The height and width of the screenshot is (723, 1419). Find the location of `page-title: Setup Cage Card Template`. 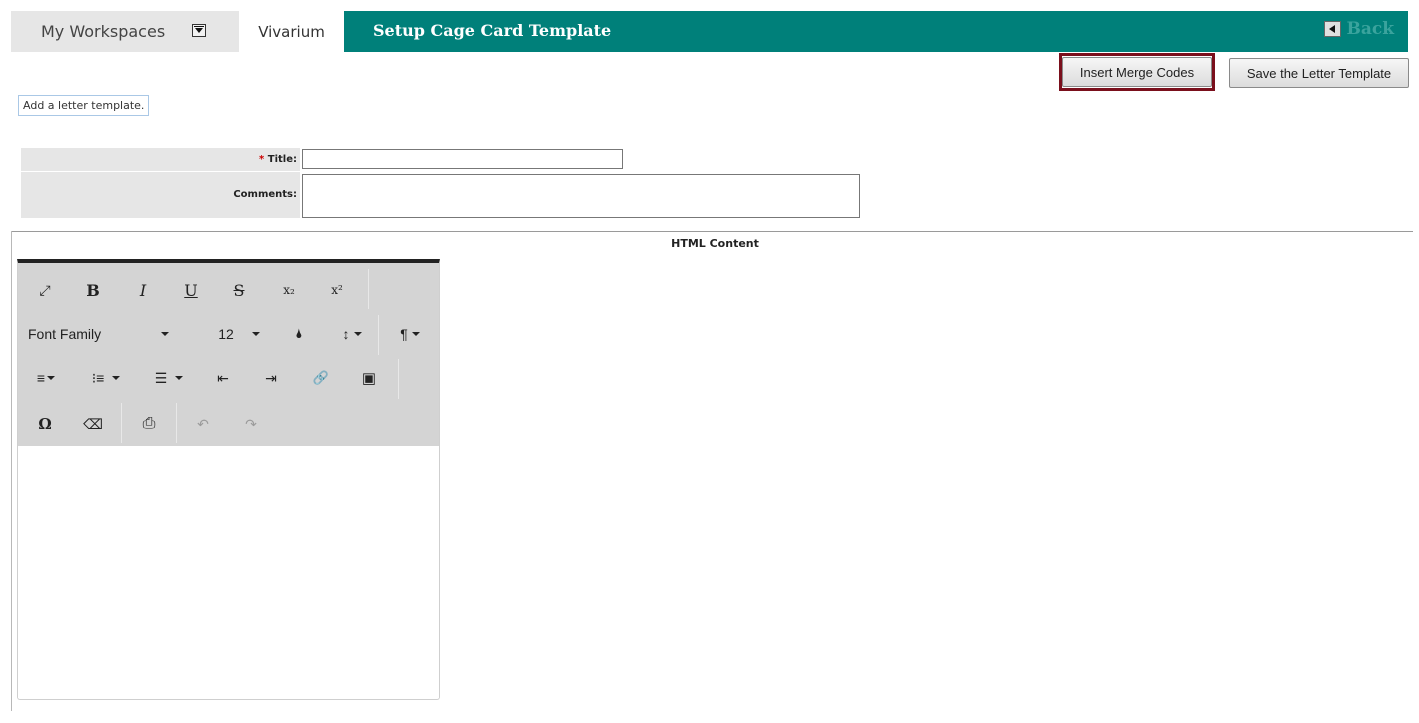

page-title: Setup Cage Card Template is located at coordinates (492, 30).